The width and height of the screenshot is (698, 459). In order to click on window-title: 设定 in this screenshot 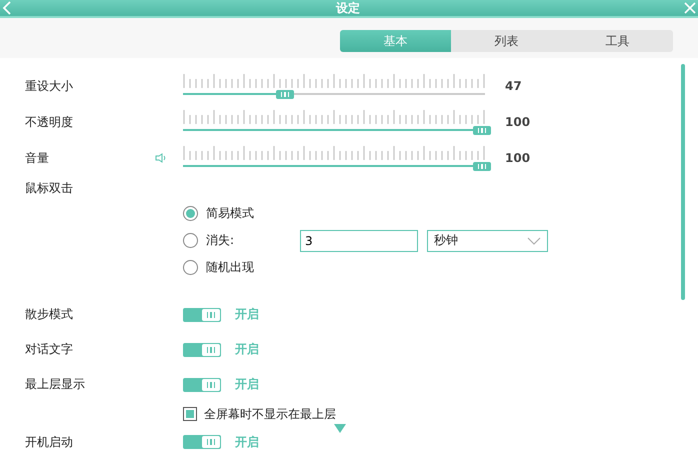, I will do `click(348, 8)`.